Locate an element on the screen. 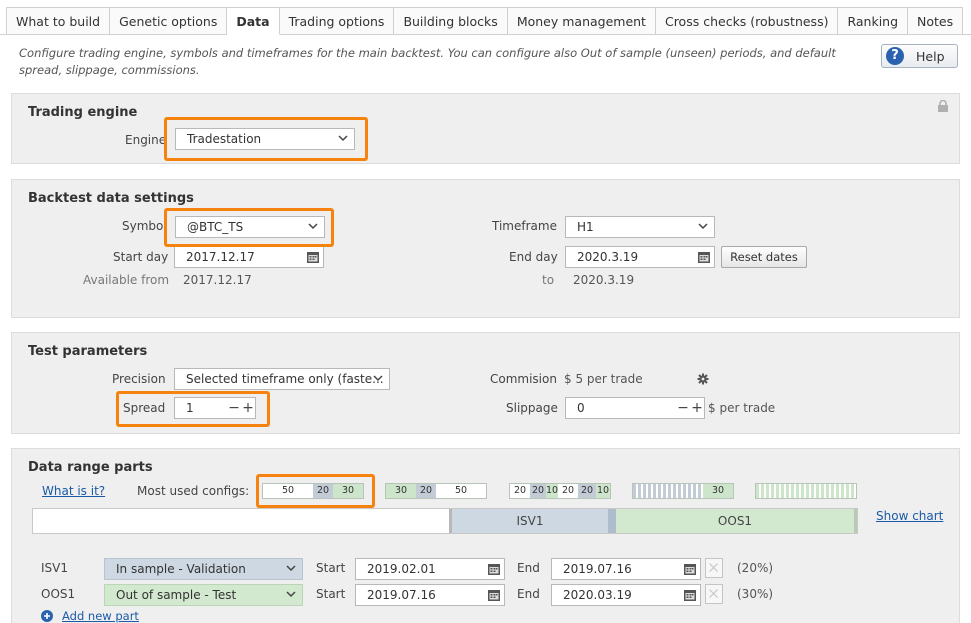 The height and width of the screenshot is (623, 971). part-name: OOS1 is located at coordinates (58, 594).